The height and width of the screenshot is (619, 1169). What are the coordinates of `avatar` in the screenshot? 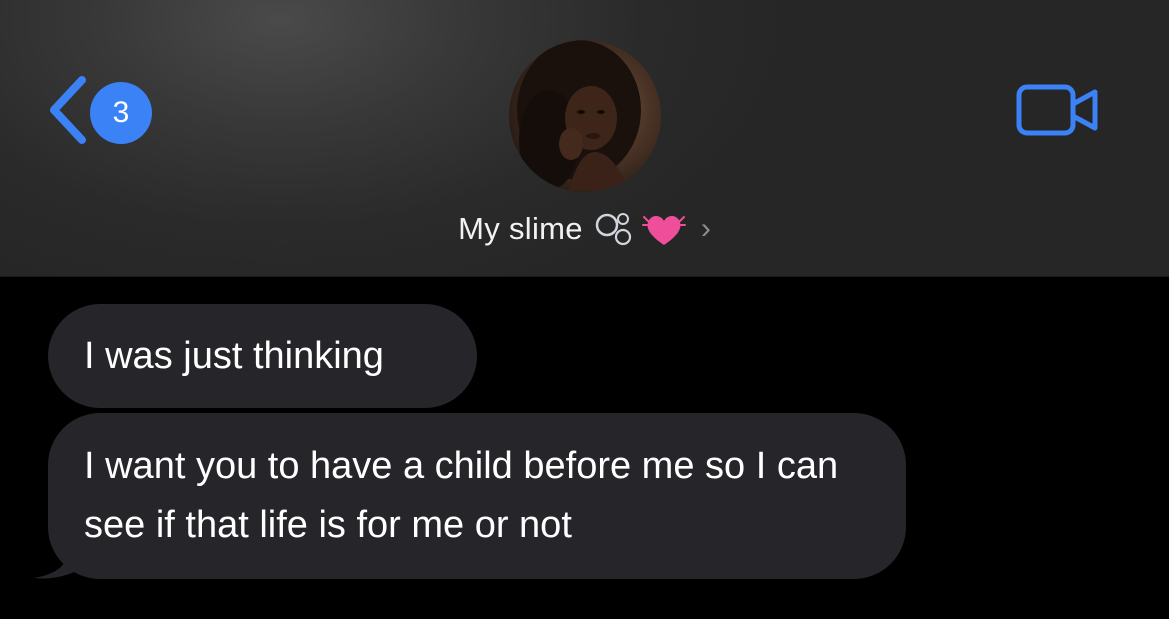 It's located at (585, 116).